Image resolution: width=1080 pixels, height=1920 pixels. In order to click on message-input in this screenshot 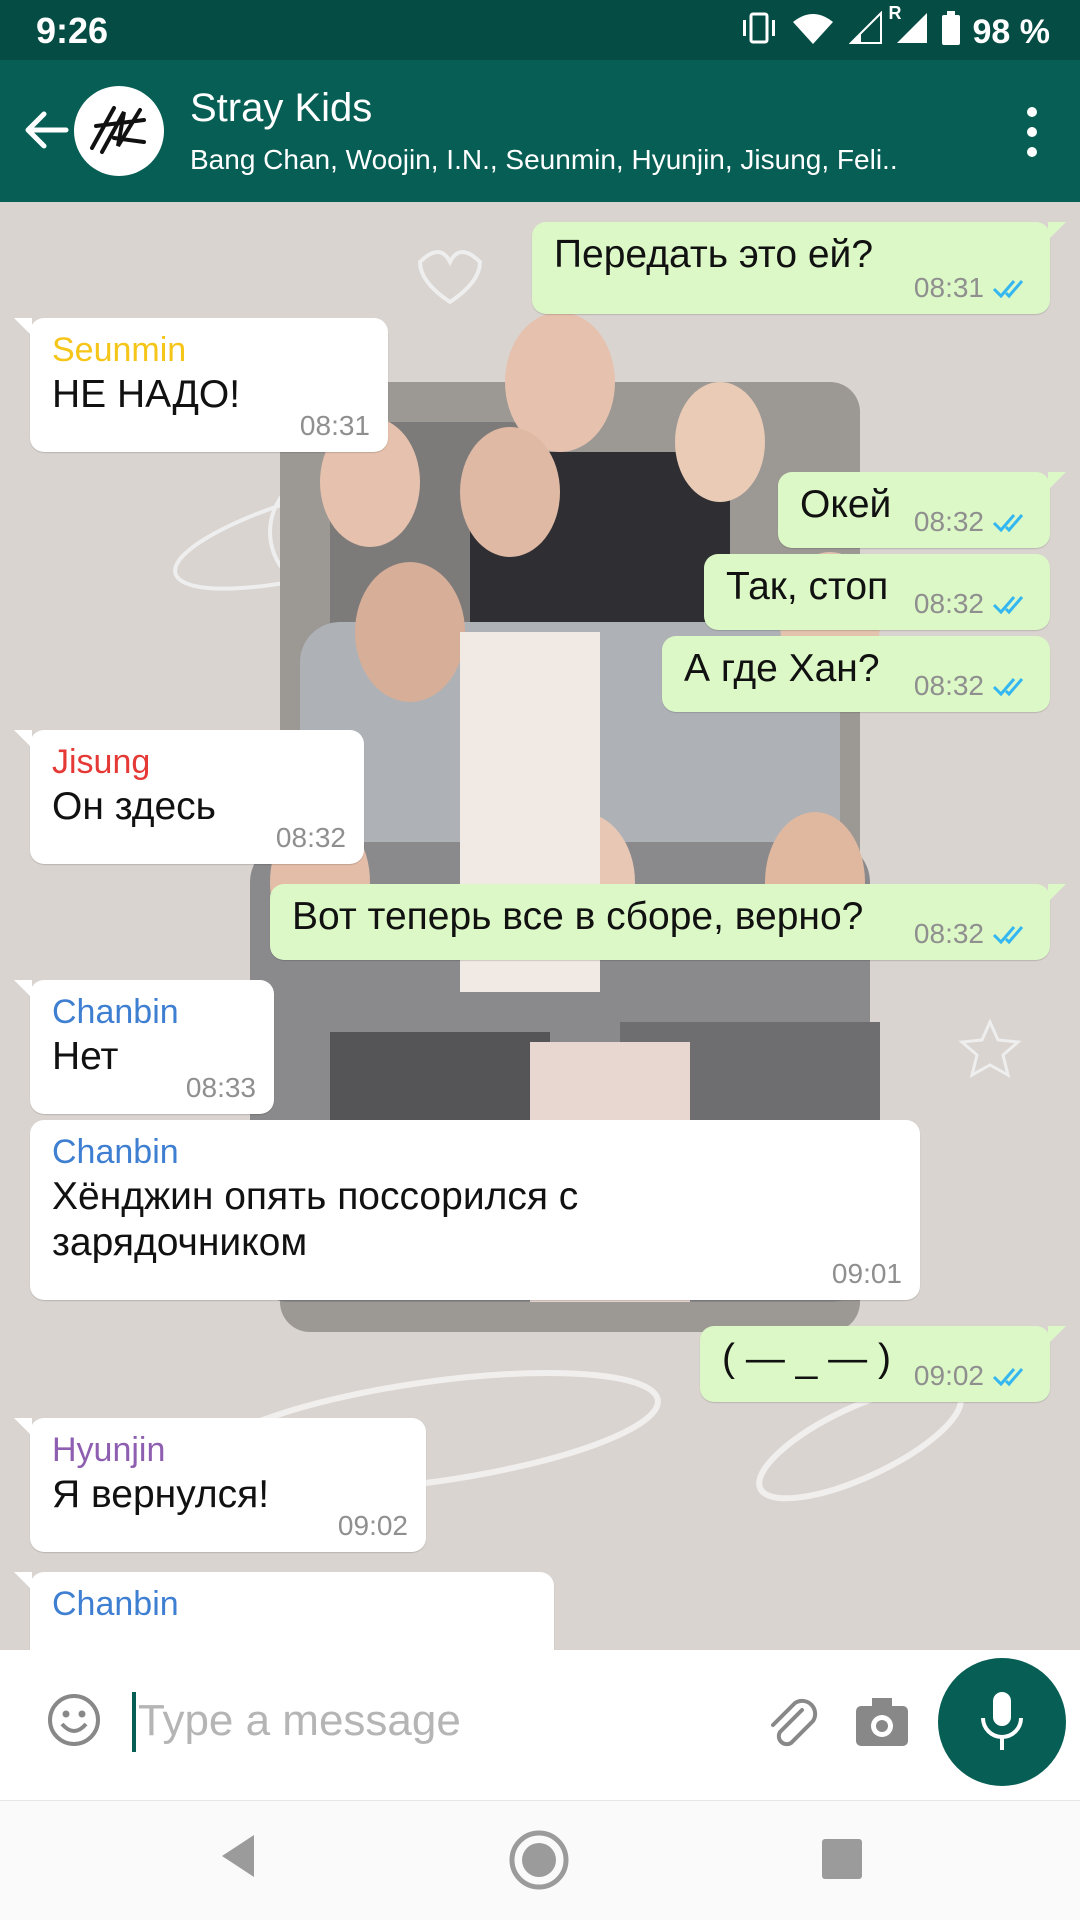, I will do `click(388, 1721)`.